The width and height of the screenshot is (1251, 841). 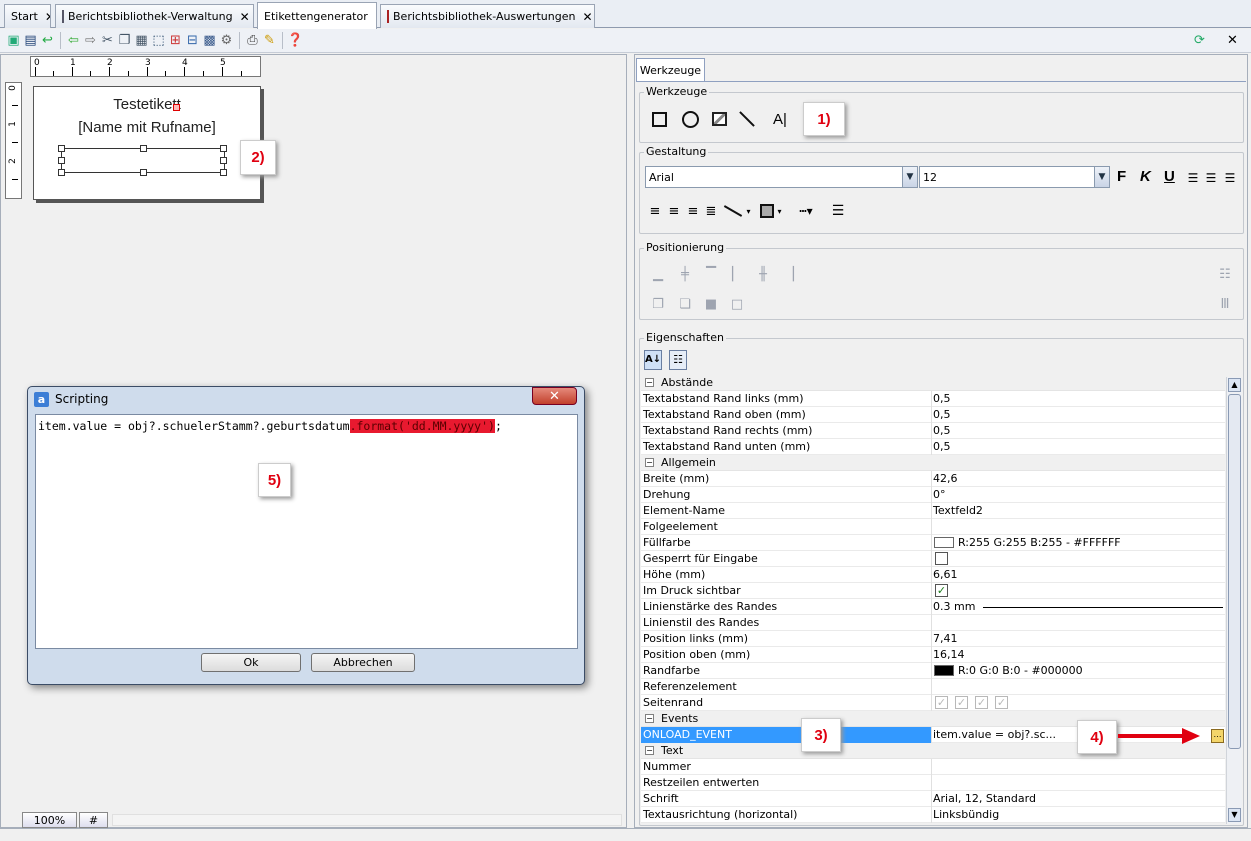 I want to click on property-value: R:0 G:0 B:0 - #000000, so click(x=1020, y=670).